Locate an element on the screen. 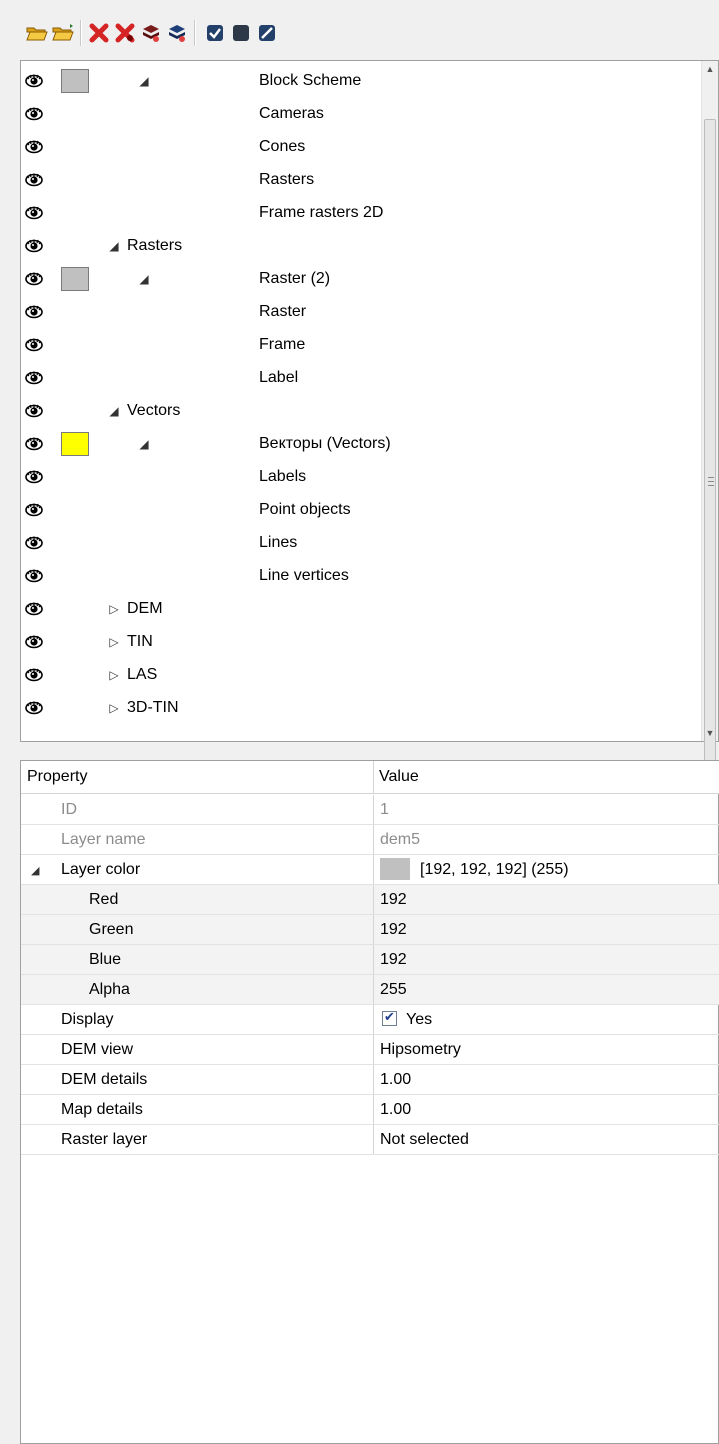 This screenshot has height=1444, width=719. tree-item-label: 3D-TIN is located at coordinates (153, 708).